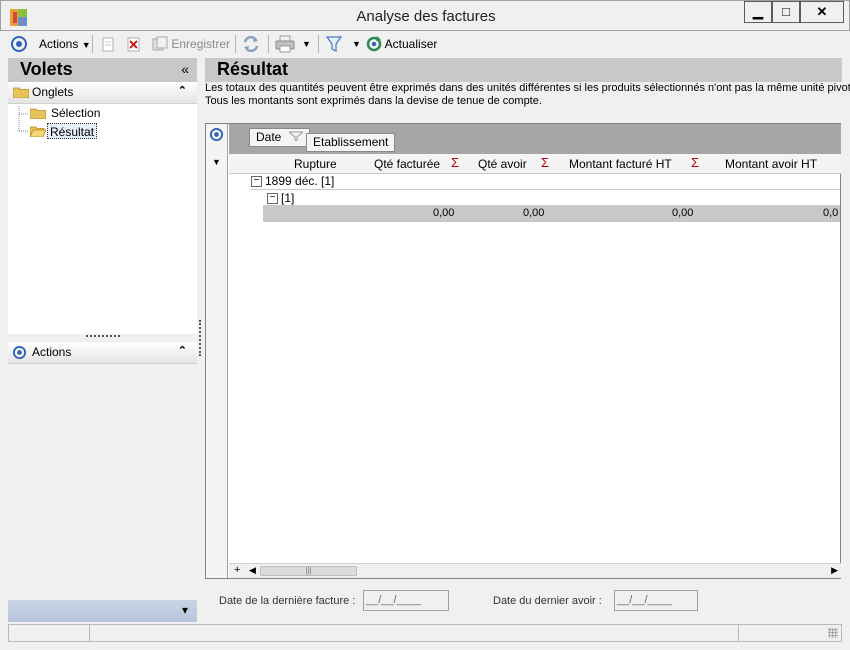  I want to click on tree-item-selection: Sélection, so click(75, 113).